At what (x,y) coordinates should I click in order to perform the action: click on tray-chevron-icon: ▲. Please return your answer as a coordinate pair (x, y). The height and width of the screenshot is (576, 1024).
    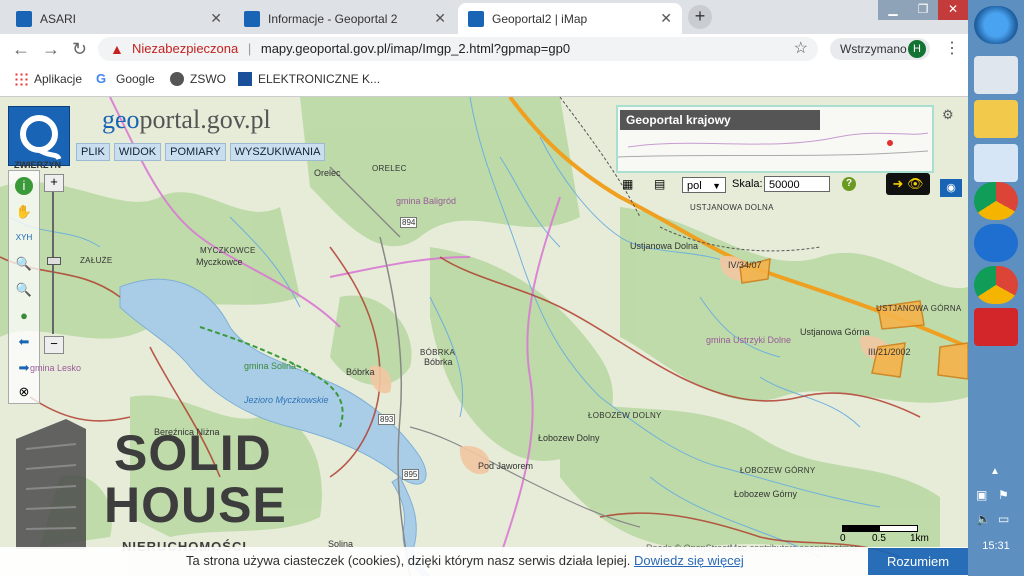
    Looking at the image, I should click on (995, 471).